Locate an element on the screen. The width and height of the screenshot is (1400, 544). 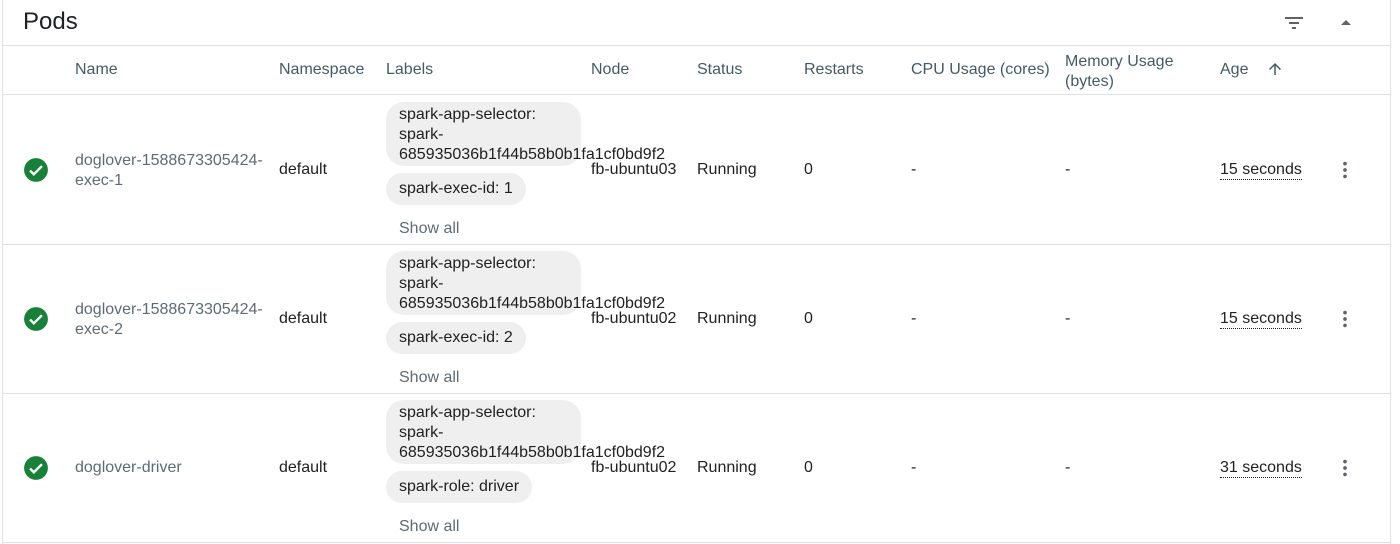
column-header-node: Node is located at coordinates (610, 70).